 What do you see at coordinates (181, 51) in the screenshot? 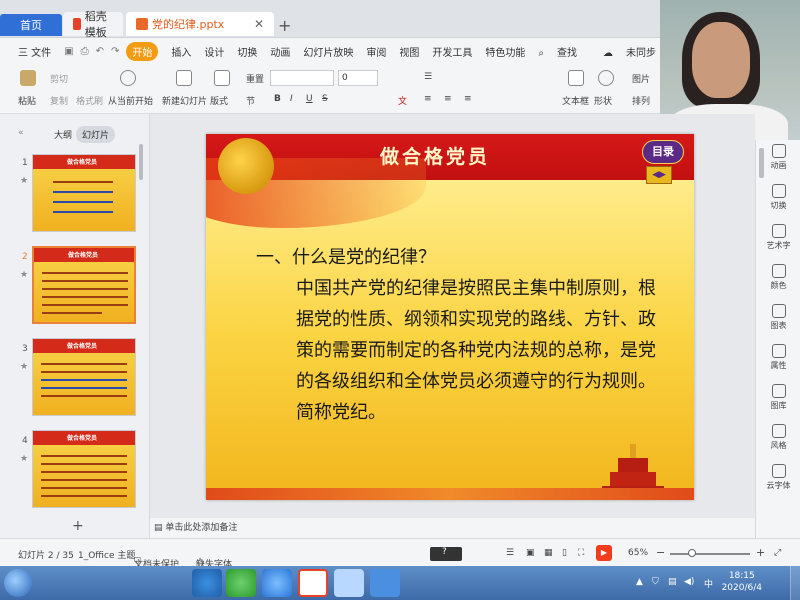
I see `menu-item-insert: 插入` at bounding box center [181, 51].